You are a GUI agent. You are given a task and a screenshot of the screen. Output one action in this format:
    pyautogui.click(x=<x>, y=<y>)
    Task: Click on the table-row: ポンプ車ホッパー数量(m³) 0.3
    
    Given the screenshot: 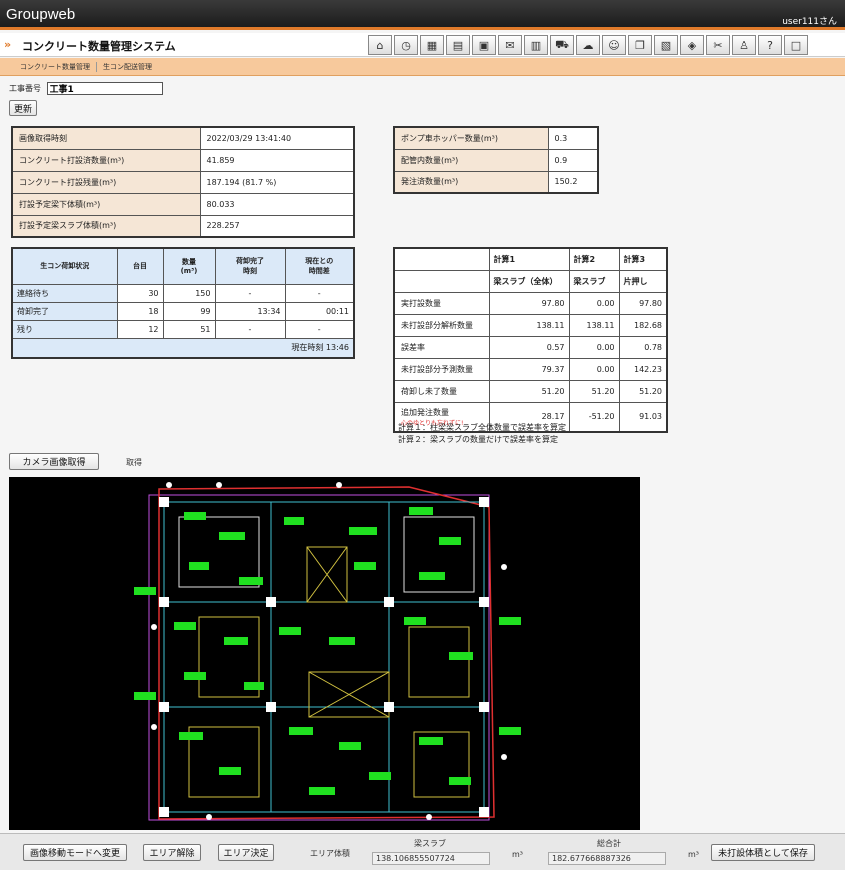 What is the action you would take?
    pyautogui.click(x=496, y=138)
    